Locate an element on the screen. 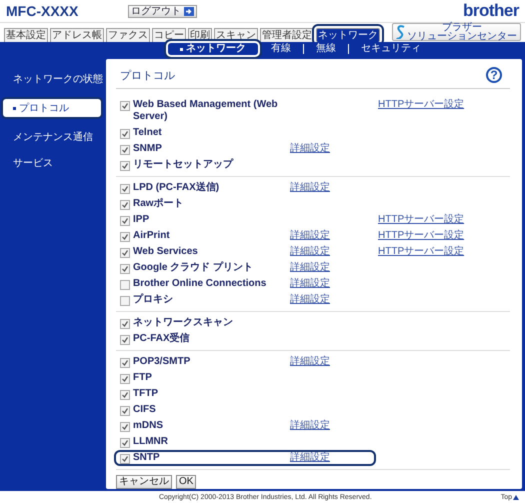  arrow-icon is located at coordinates (189, 11).